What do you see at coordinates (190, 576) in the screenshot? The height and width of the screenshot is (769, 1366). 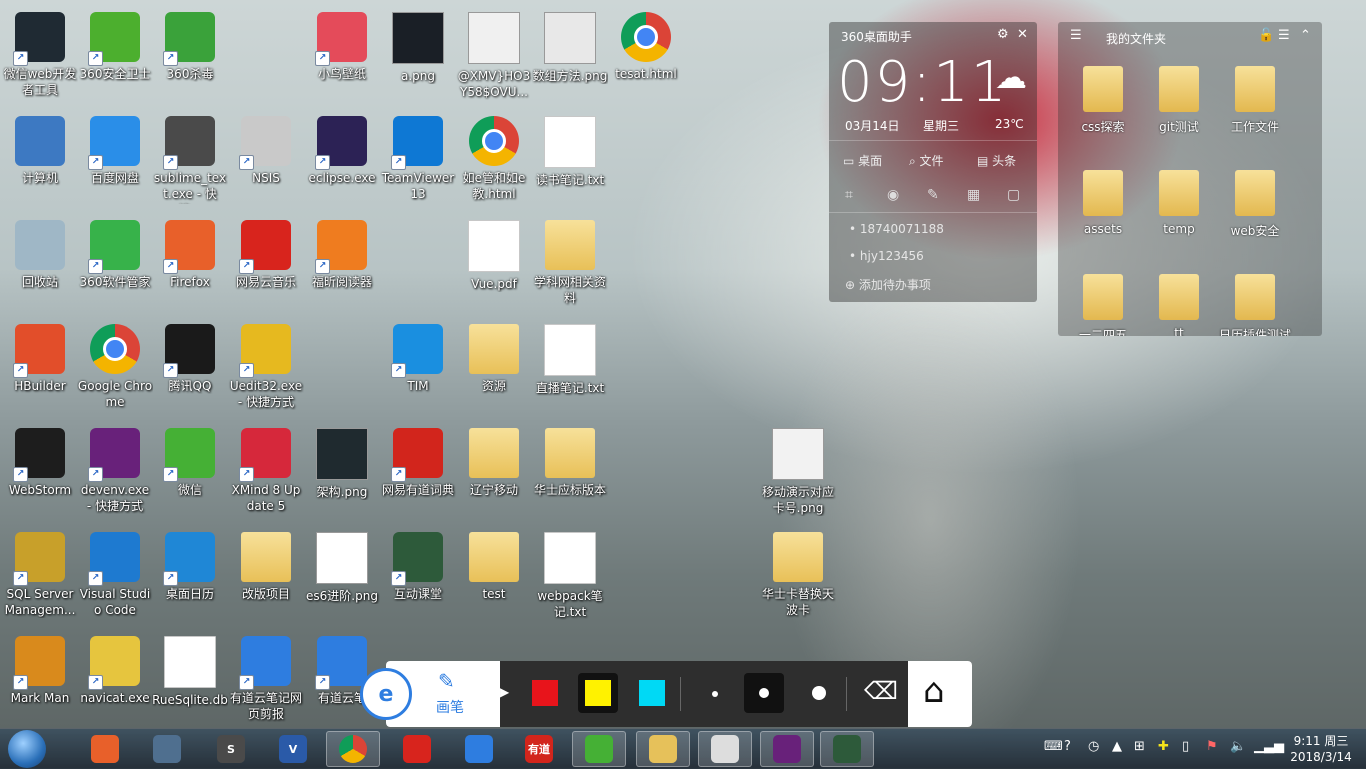 I see `desktop-icon: ↗ 桌面日历` at bounding box center [190, 576].